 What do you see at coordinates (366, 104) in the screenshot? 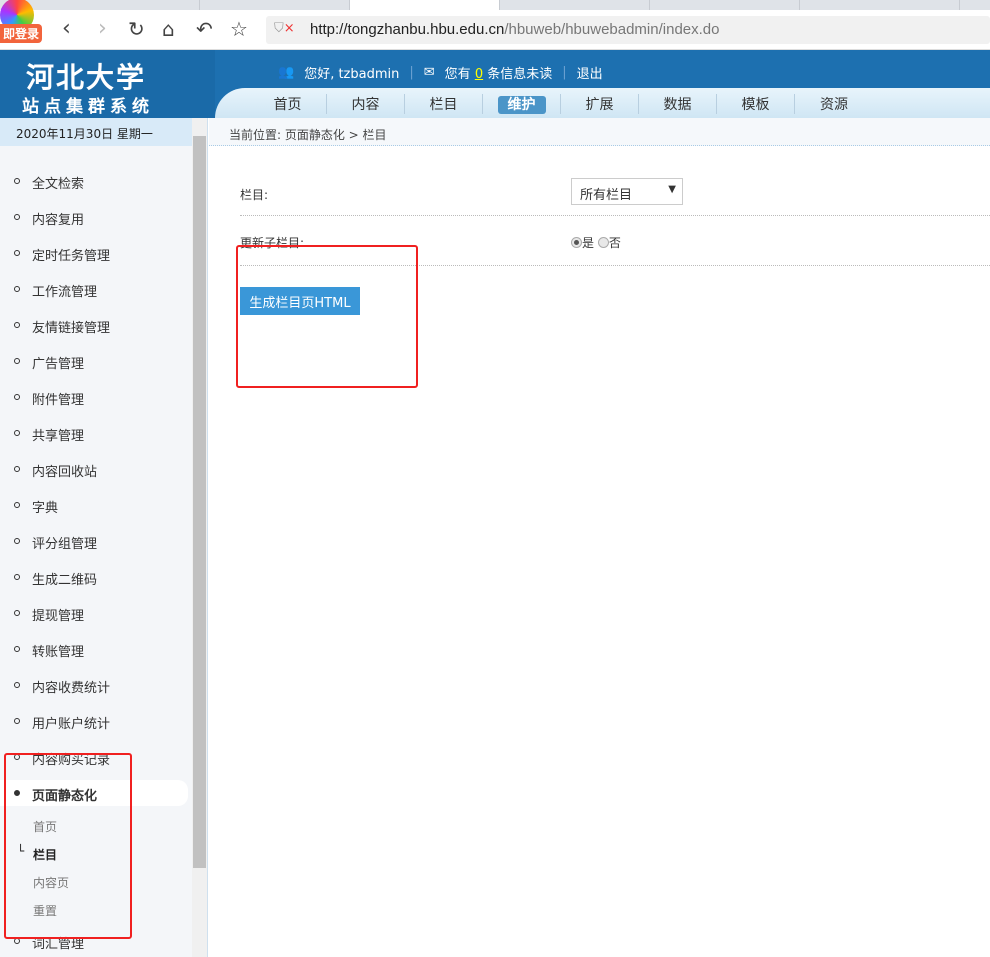
I see `nav-content: 内容` at bounding box center [366, 104].